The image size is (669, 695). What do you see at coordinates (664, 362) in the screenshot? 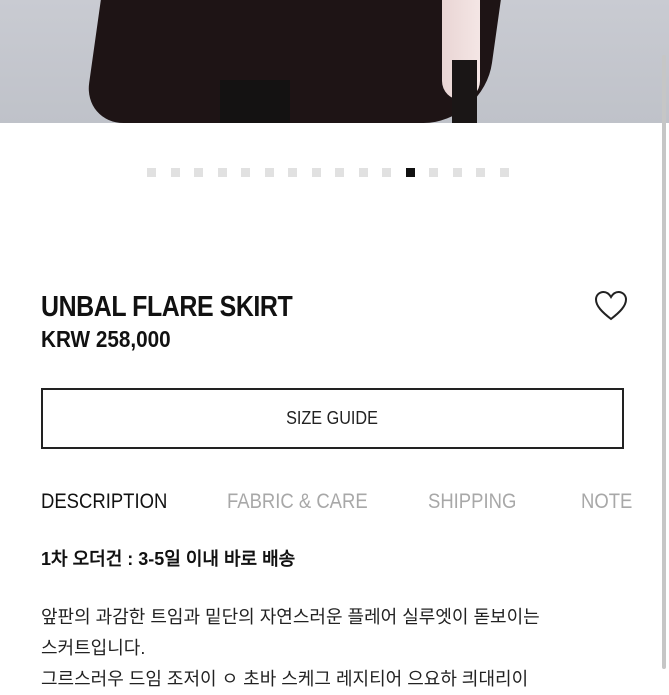
I see `scrollbar` at bounding box center [664, 362].